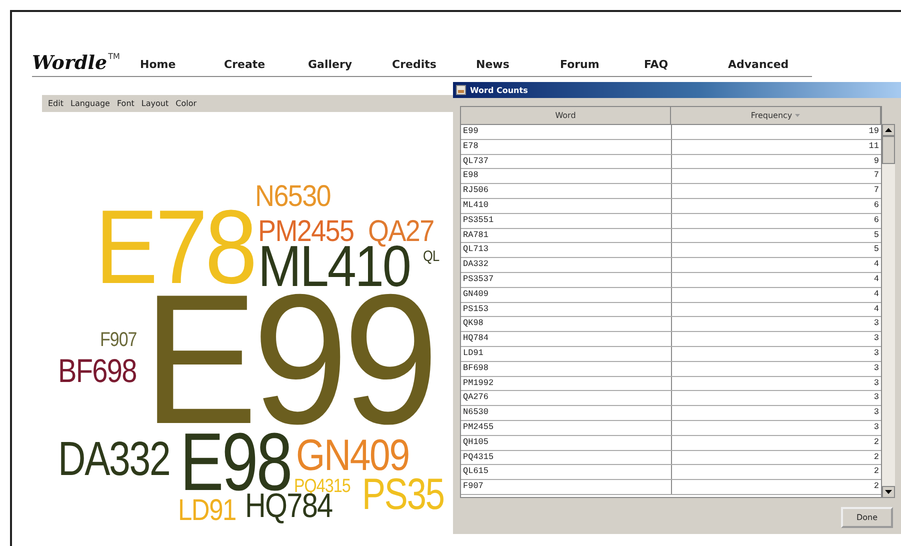 The width and height of the screenshot is (901, 546). I want to click on nav-link: Forum, so click(602, 66).